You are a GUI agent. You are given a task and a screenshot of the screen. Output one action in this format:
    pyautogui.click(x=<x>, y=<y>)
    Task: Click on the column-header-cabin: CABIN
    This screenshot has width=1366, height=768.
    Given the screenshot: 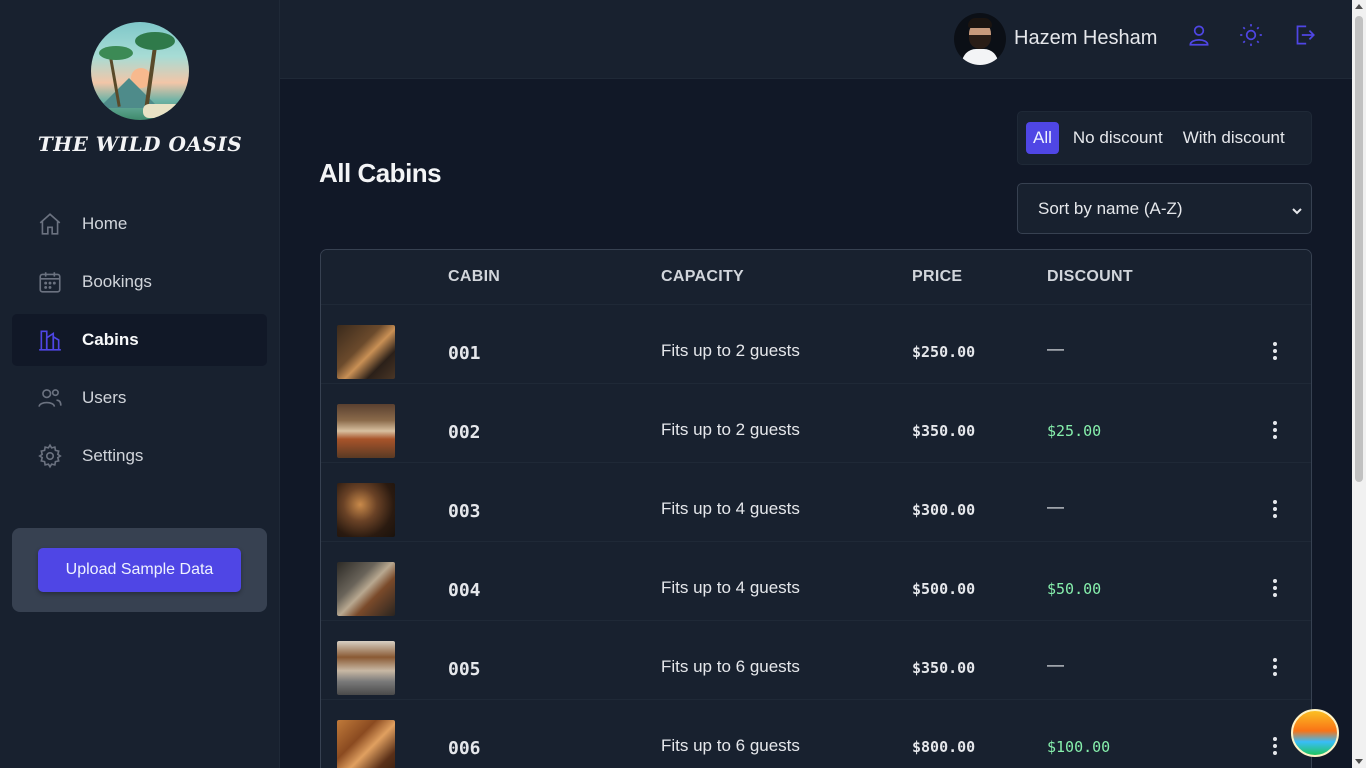 What is the action you would take?
    pyautogui.click(x=474, y=276)
    